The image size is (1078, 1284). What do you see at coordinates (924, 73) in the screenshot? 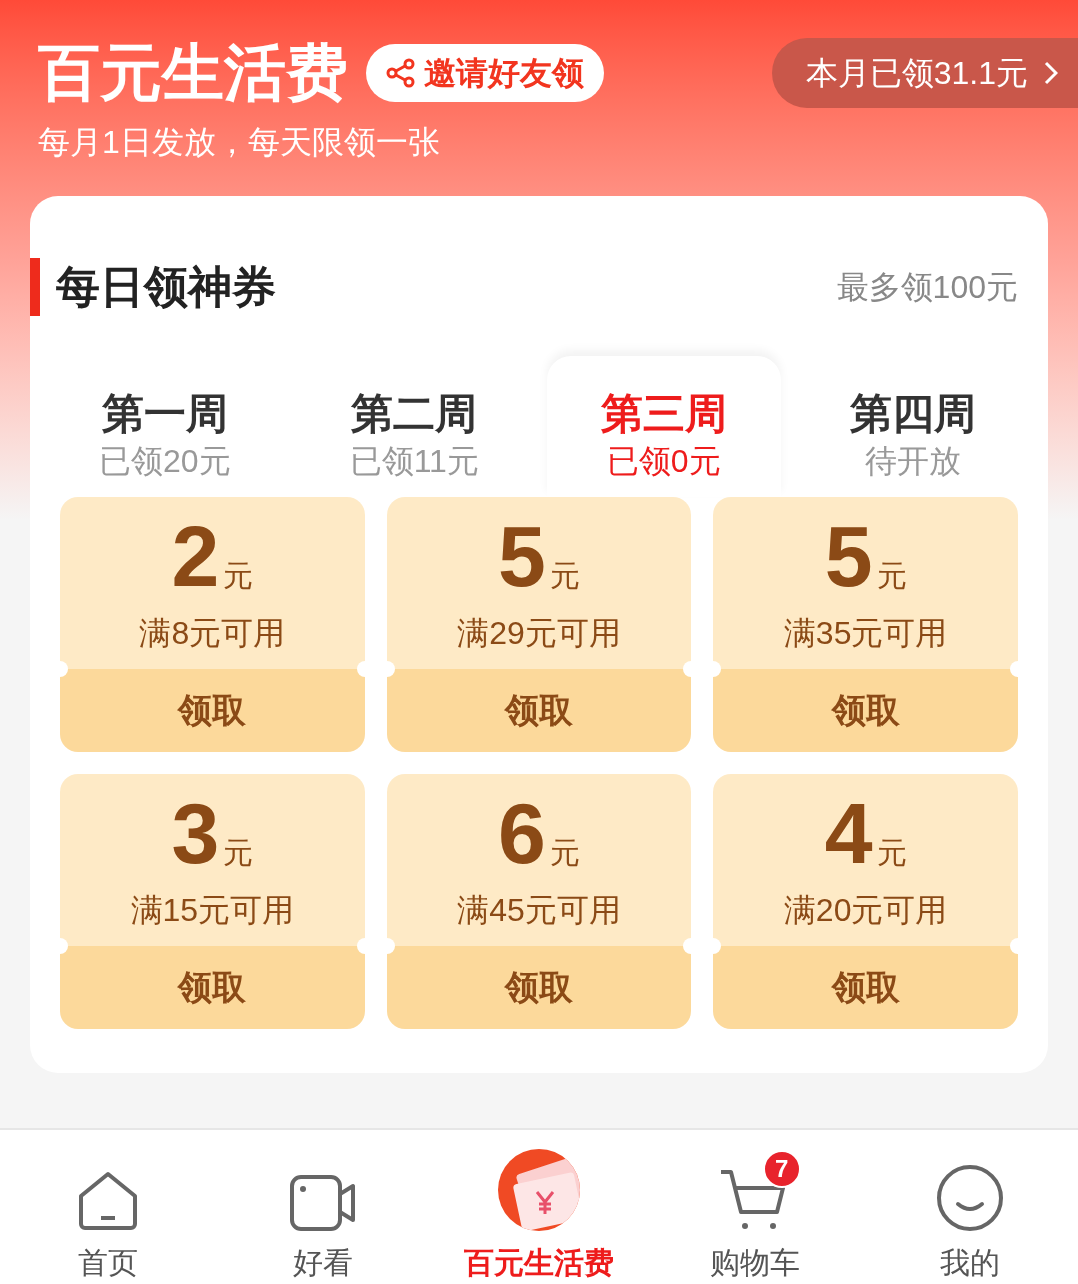
I see `monthly-total-button: 本月已领31.1元` at bounding box center [924, 73].